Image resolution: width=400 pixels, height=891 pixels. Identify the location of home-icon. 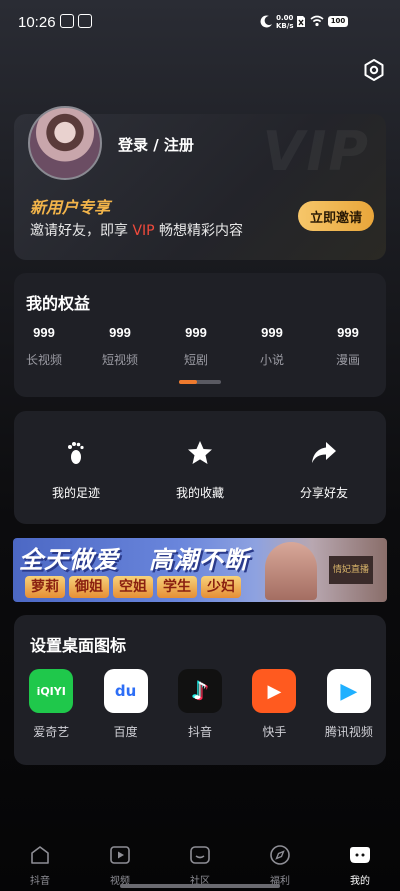
(40, 855).